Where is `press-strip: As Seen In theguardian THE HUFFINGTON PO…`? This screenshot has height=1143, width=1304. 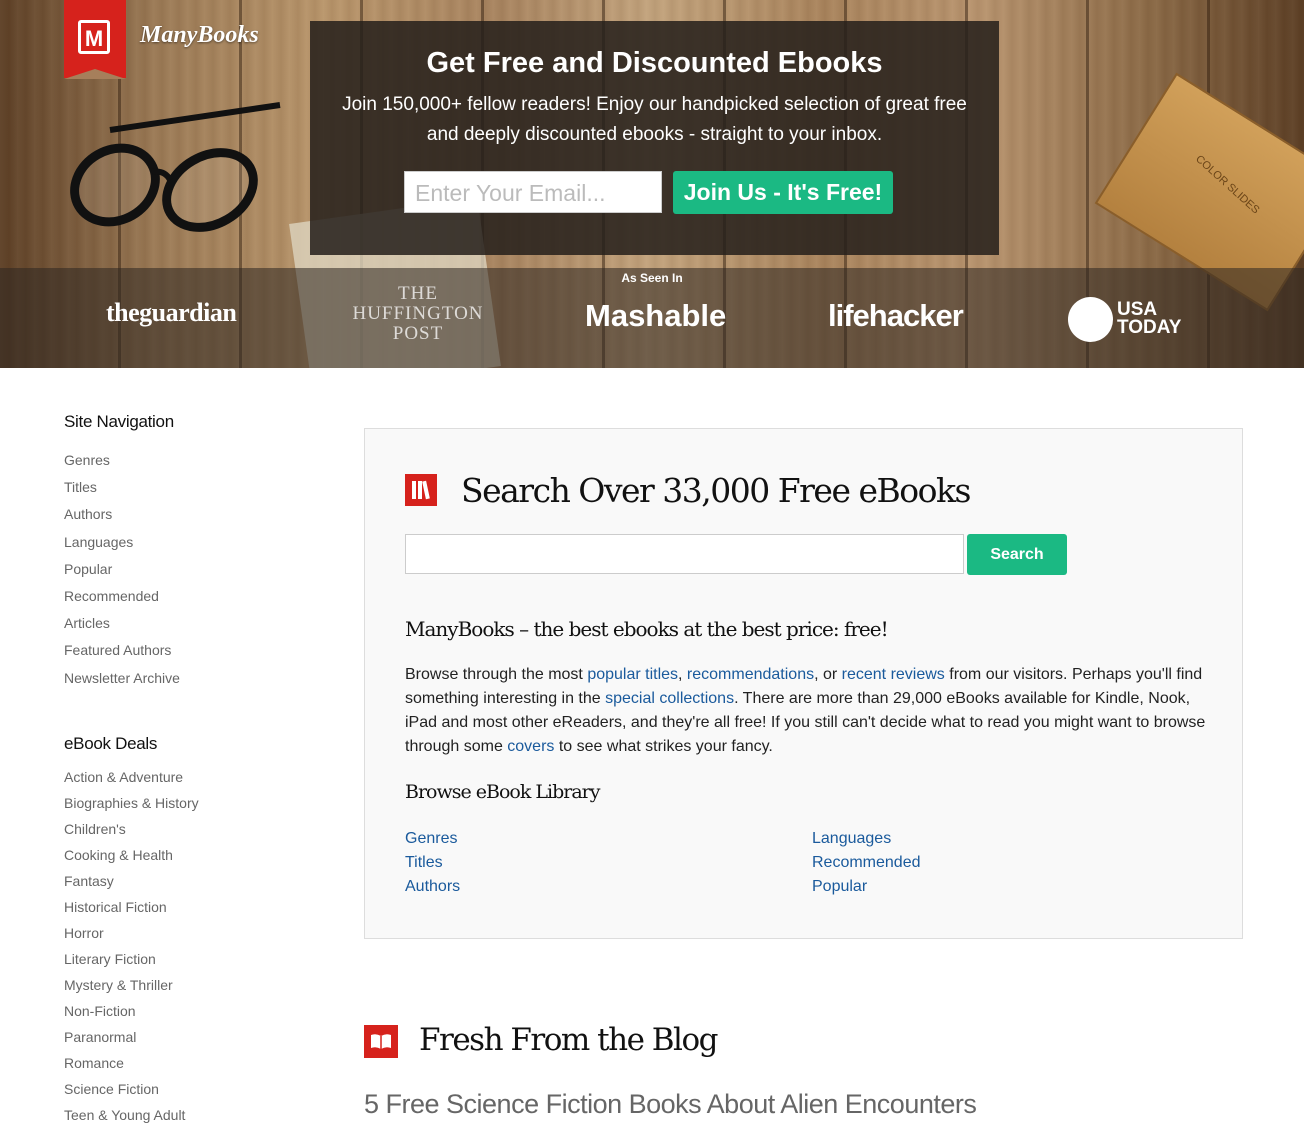 press-strip: As Seen In theguardian THE HUFFINGTON PO… is located at coordinates (652, 318).